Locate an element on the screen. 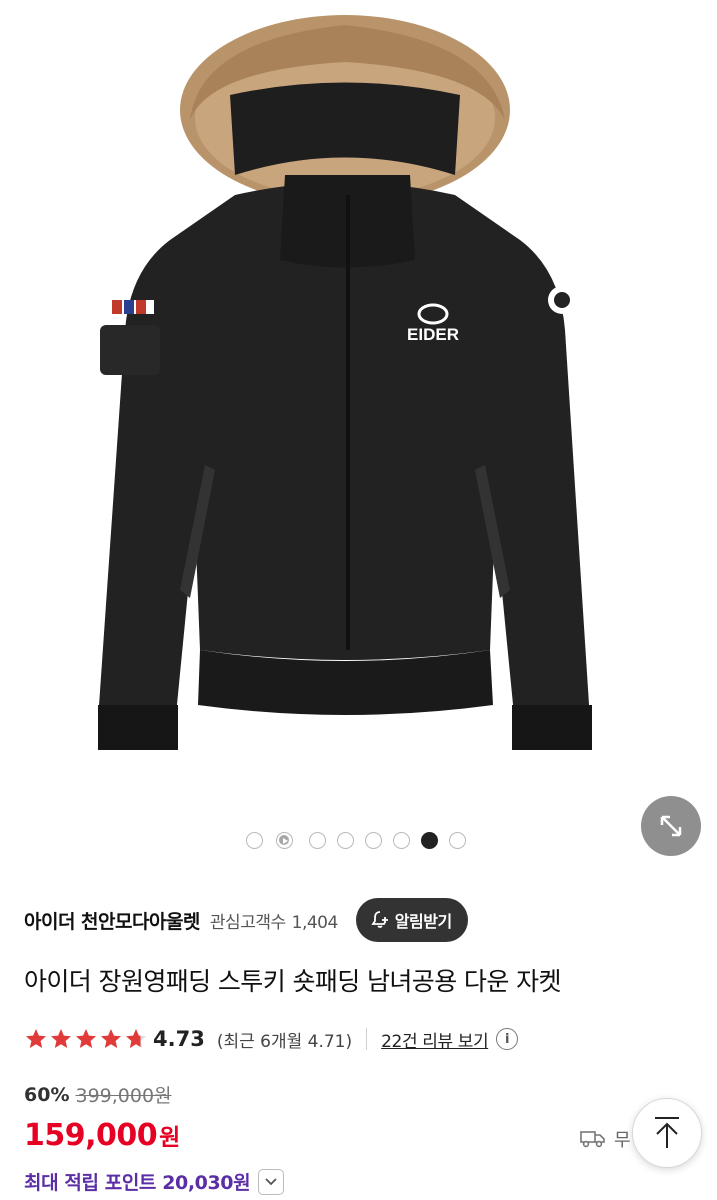 This screenshot has width=717, height=1200. scroll-top-button is located at coordinates (667, 1133).